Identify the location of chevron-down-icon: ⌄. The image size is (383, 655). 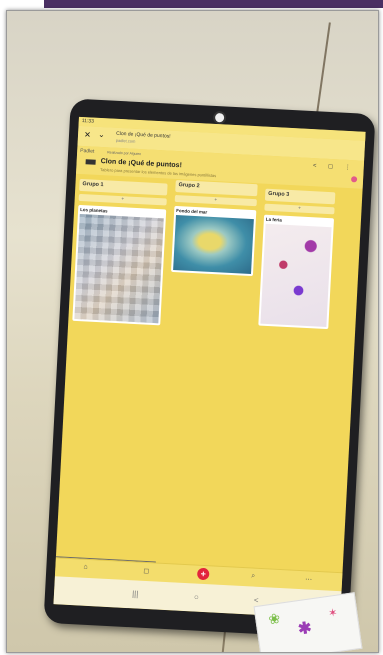
(101, 134).